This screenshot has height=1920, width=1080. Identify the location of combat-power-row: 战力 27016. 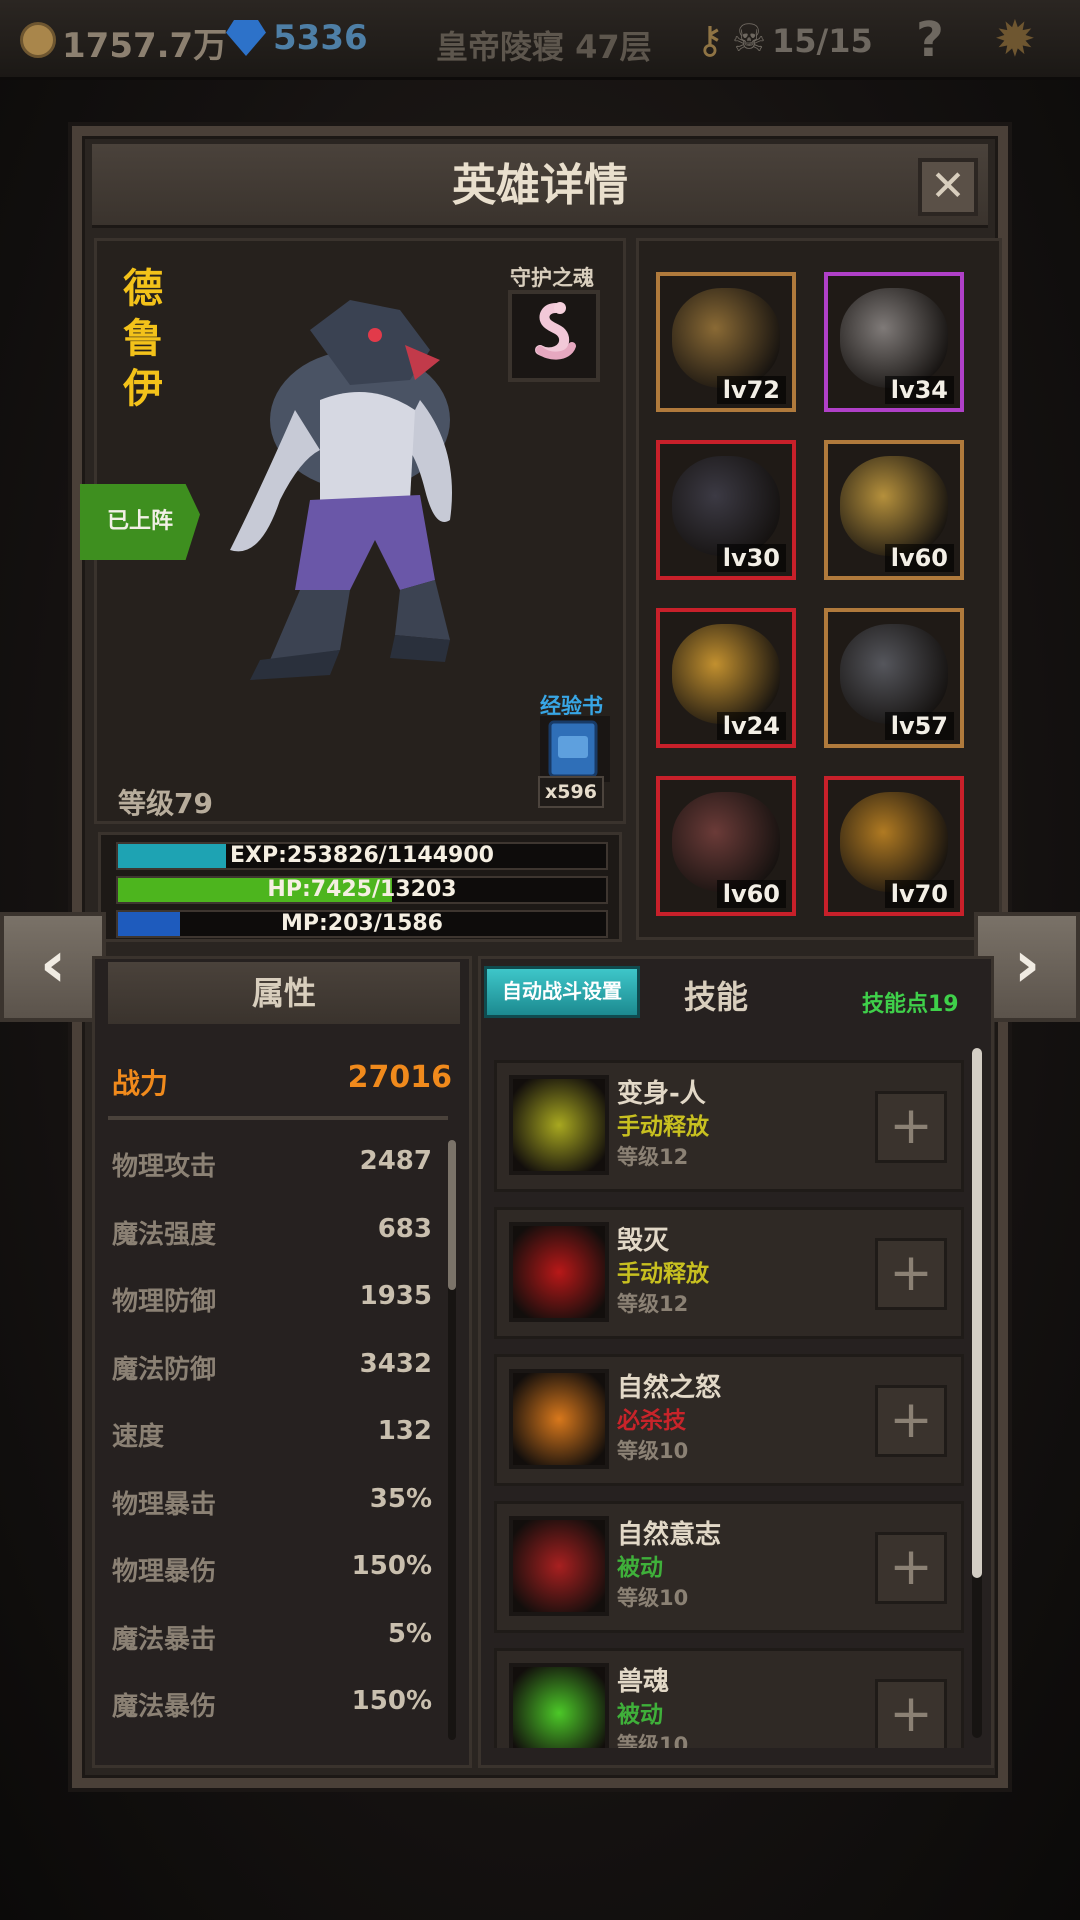
(282, 1081).